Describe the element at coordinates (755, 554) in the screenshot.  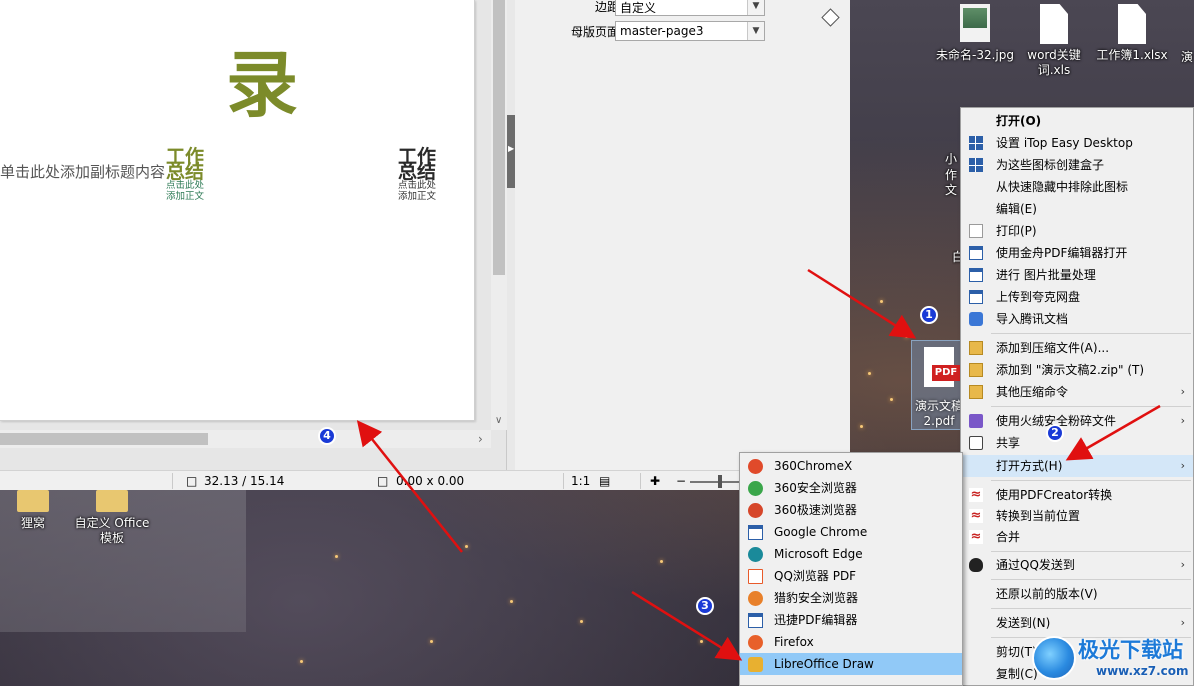
I see `edge-icon` at that location.